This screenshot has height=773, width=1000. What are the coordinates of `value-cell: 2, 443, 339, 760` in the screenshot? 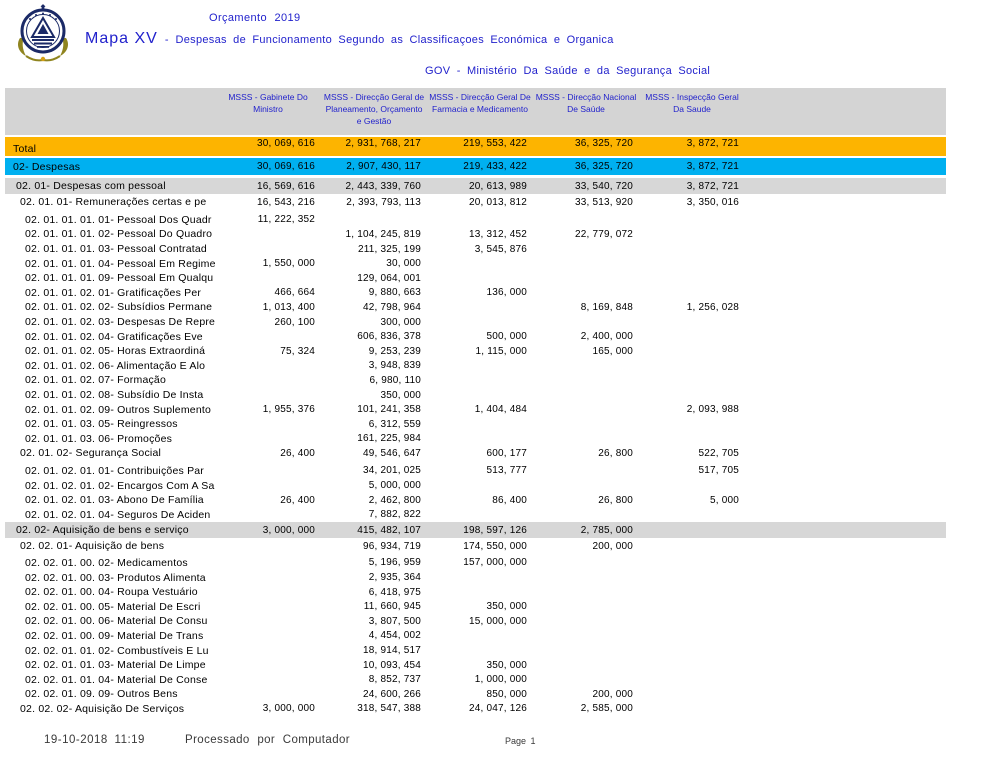 It's located at (383, 186).